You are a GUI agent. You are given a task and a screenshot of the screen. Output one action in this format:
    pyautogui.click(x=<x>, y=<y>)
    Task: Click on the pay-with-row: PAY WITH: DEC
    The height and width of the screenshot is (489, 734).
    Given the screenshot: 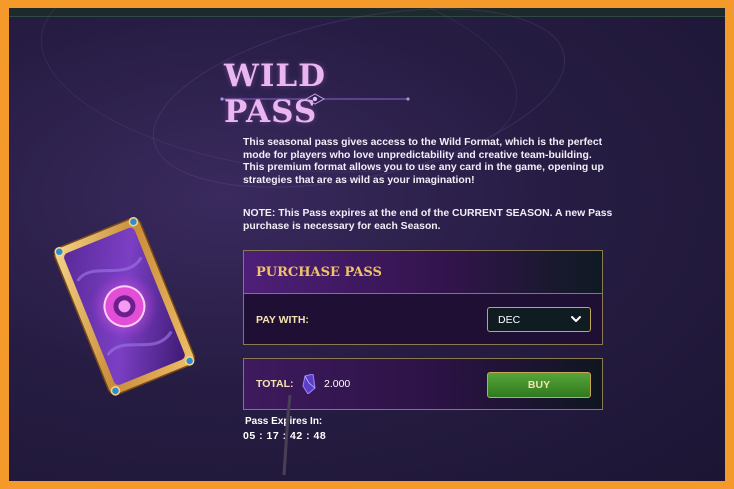 What is the action you would take?
    pyautogui.click(x=423, y=319)
    